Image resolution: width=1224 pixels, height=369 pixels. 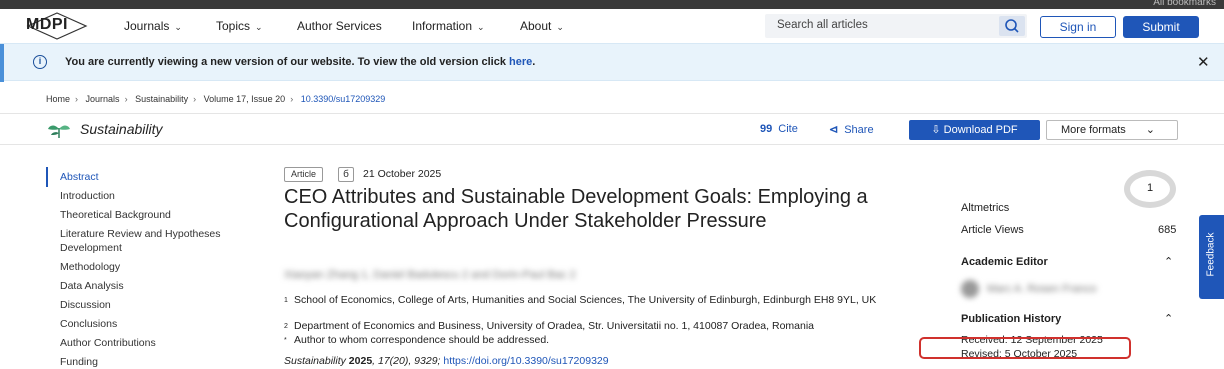 I want to click on share-icon: ⊲, so click(x=834, y=130).